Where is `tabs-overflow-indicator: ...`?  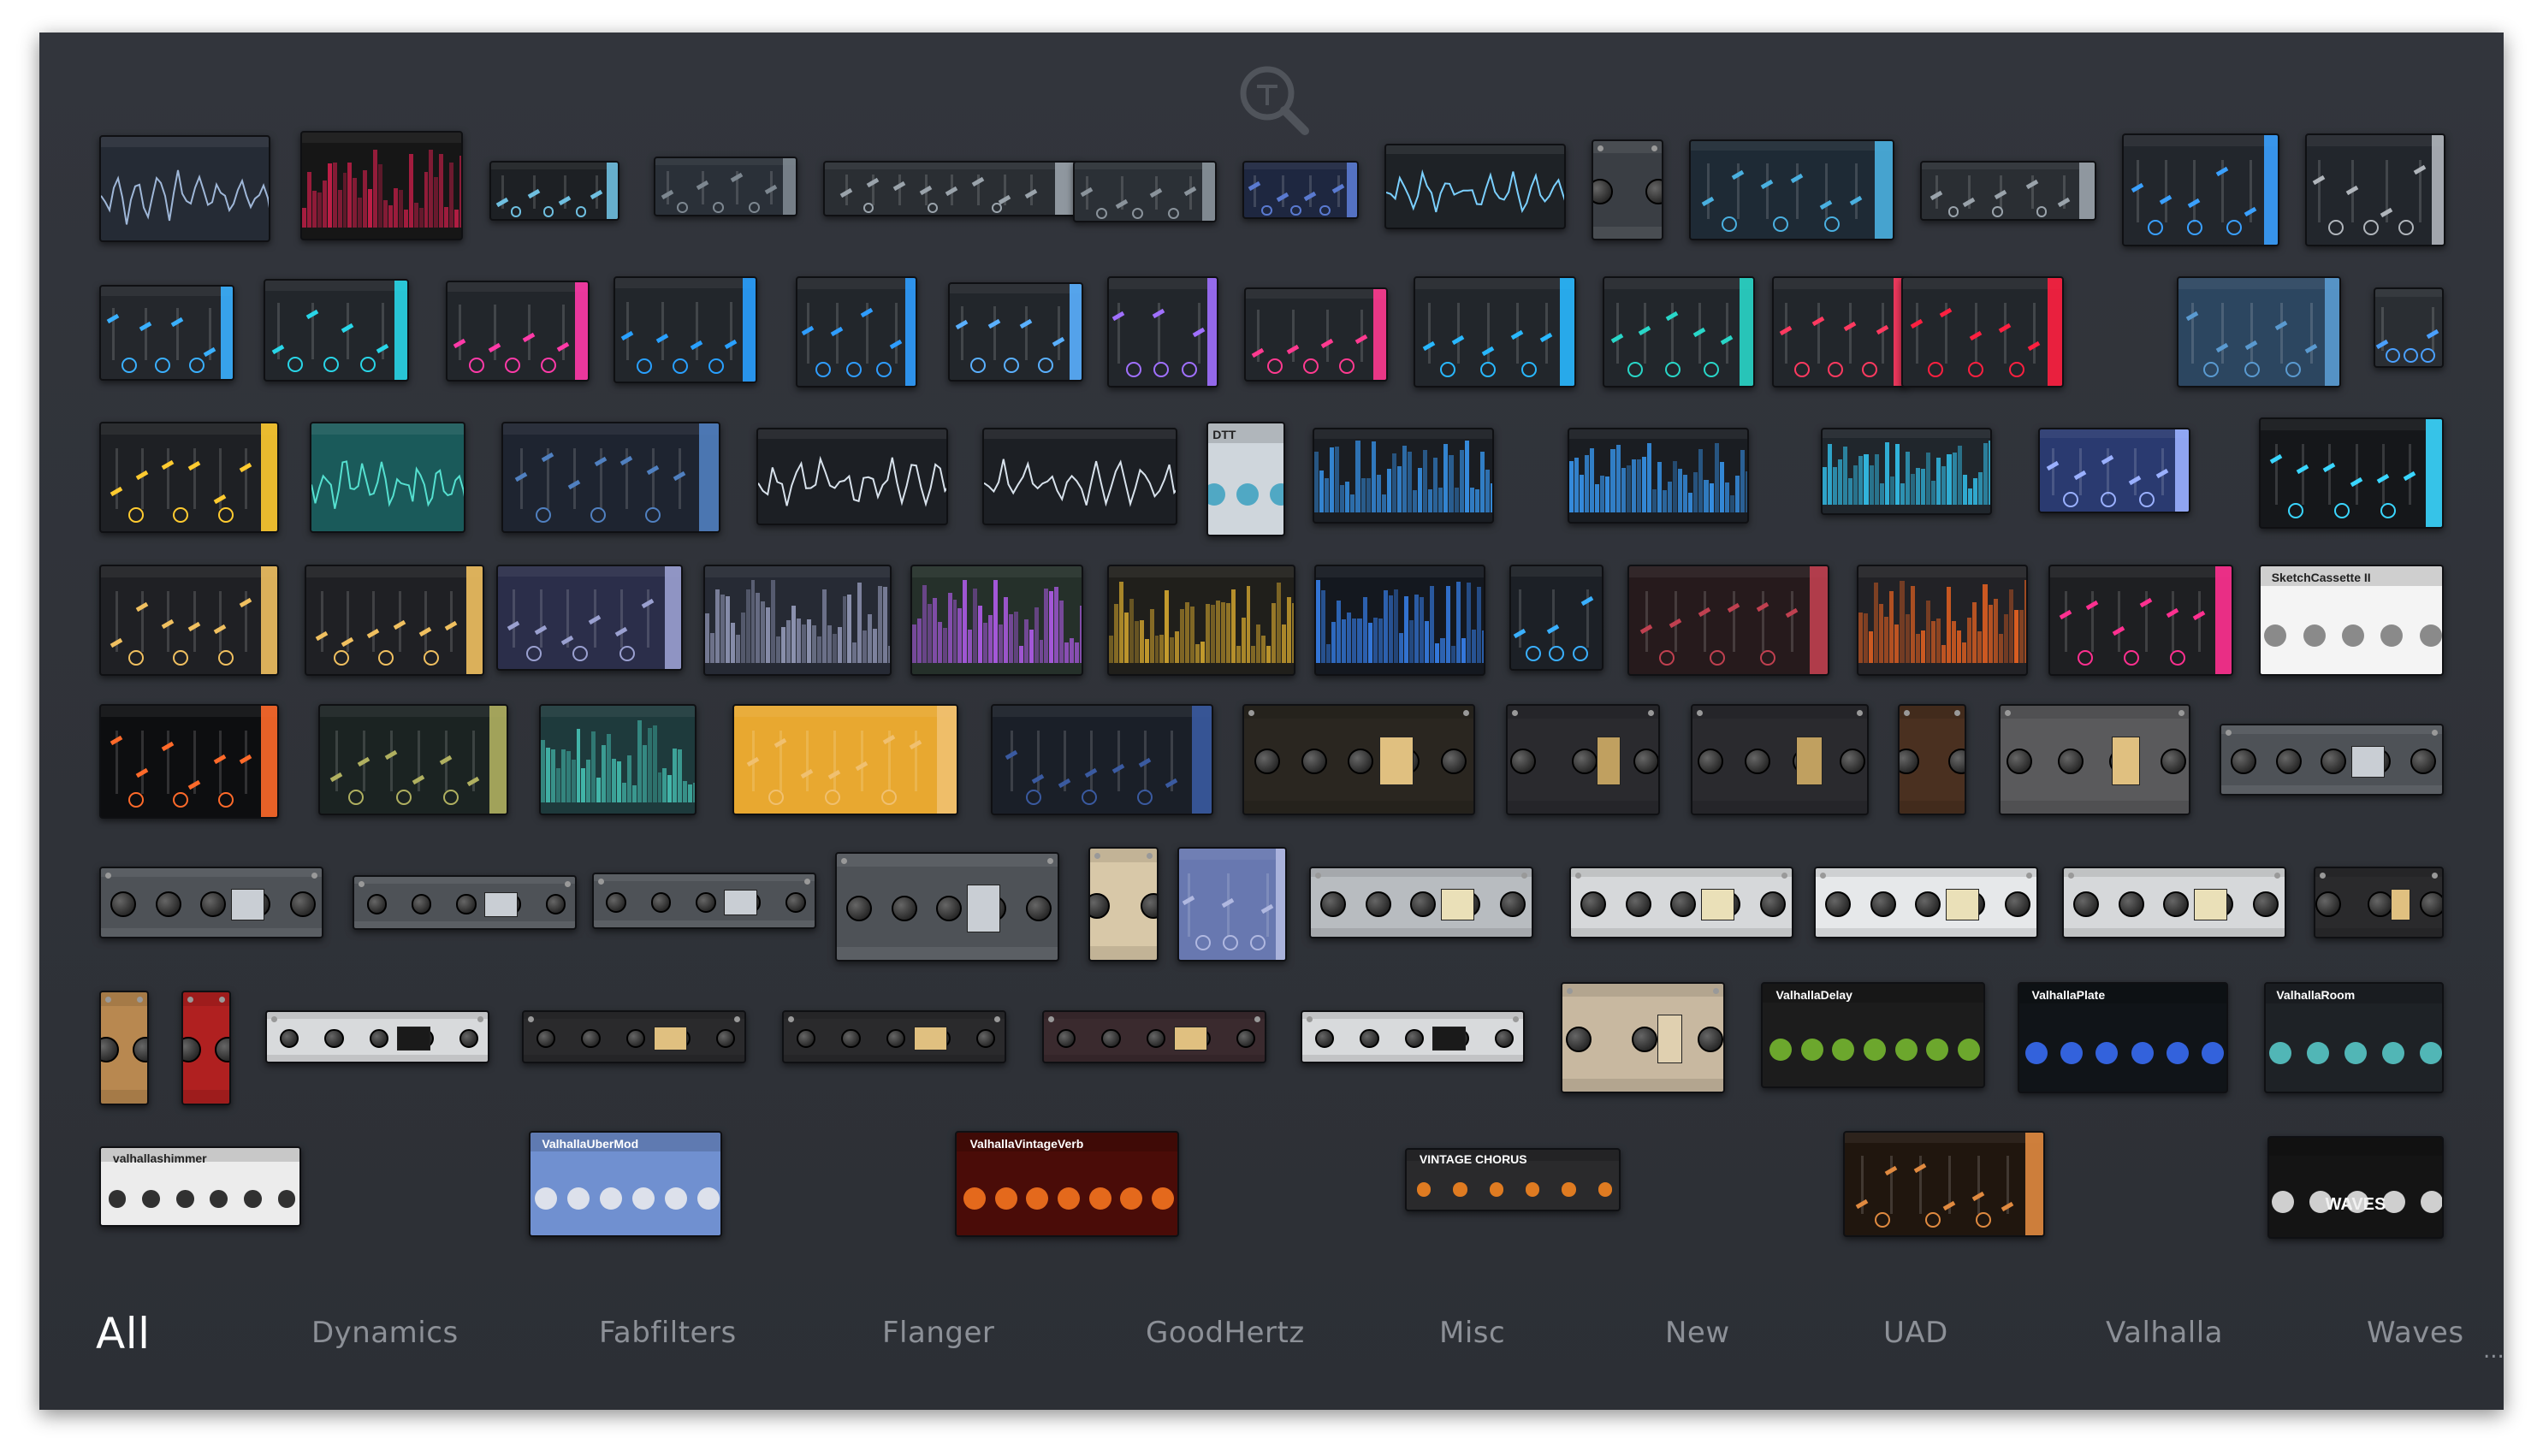 tabs-overflow-indicator: ... is located at coordinates (2494, 1351).